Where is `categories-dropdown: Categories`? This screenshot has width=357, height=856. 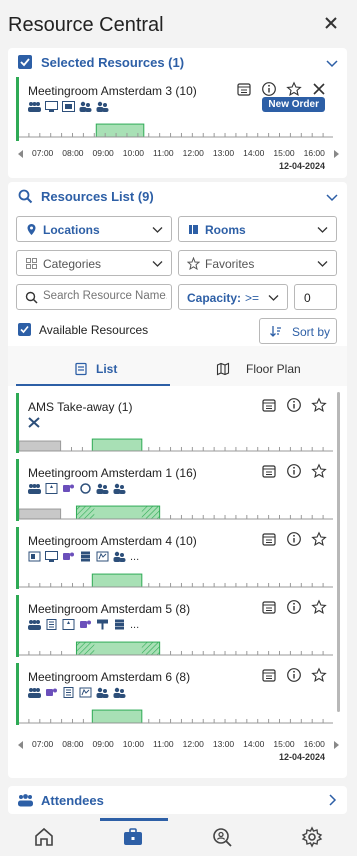
categories-dropdown: Categories is located at coordinates (94, 263).